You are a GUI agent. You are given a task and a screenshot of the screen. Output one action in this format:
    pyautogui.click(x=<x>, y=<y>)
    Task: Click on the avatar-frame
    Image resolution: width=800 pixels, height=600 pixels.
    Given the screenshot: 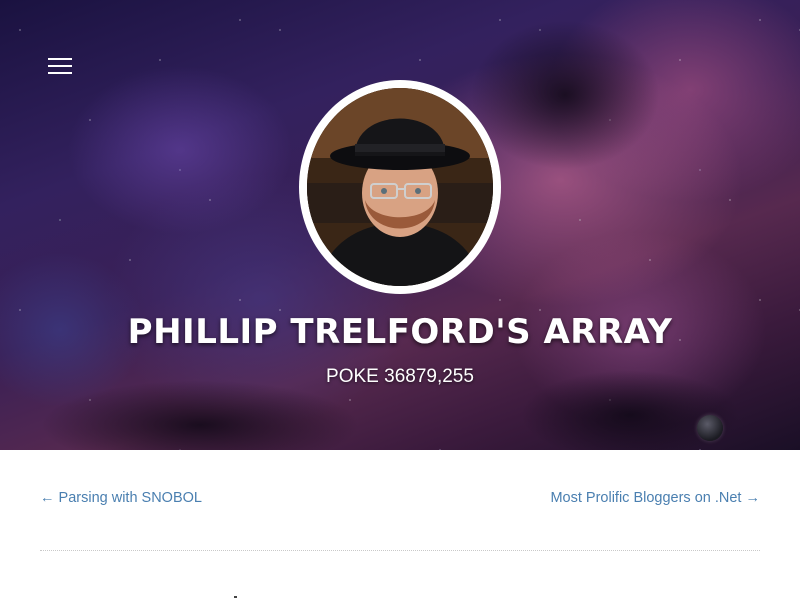 What is the action you would take?
    pyautogui.click(x=400, y=187)
    